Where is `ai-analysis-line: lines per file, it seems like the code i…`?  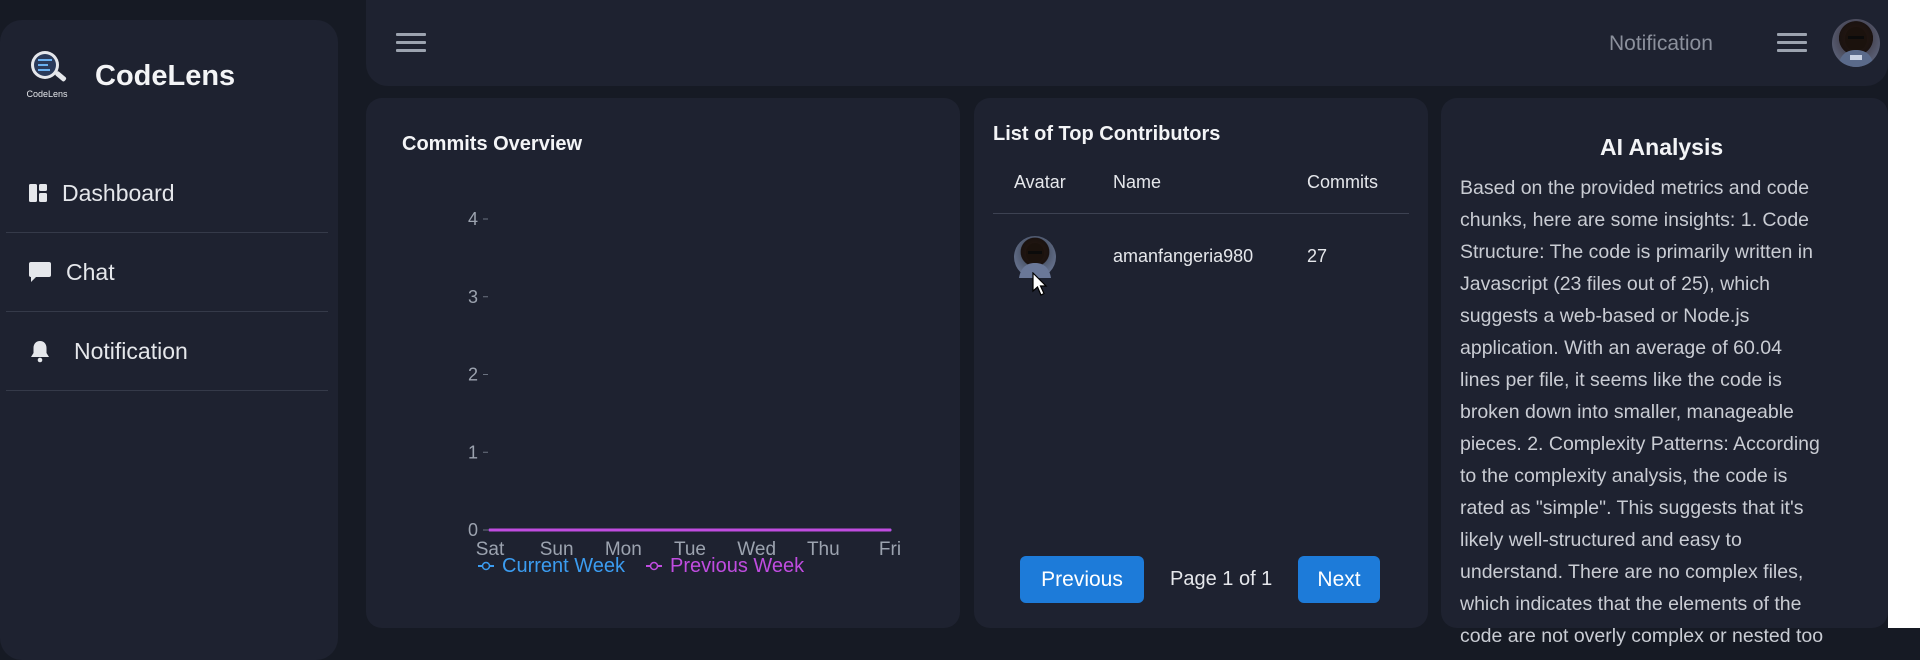 ai-analysis-line: lines per file, it seems like the code i… is located at coordinates (1621, 380).